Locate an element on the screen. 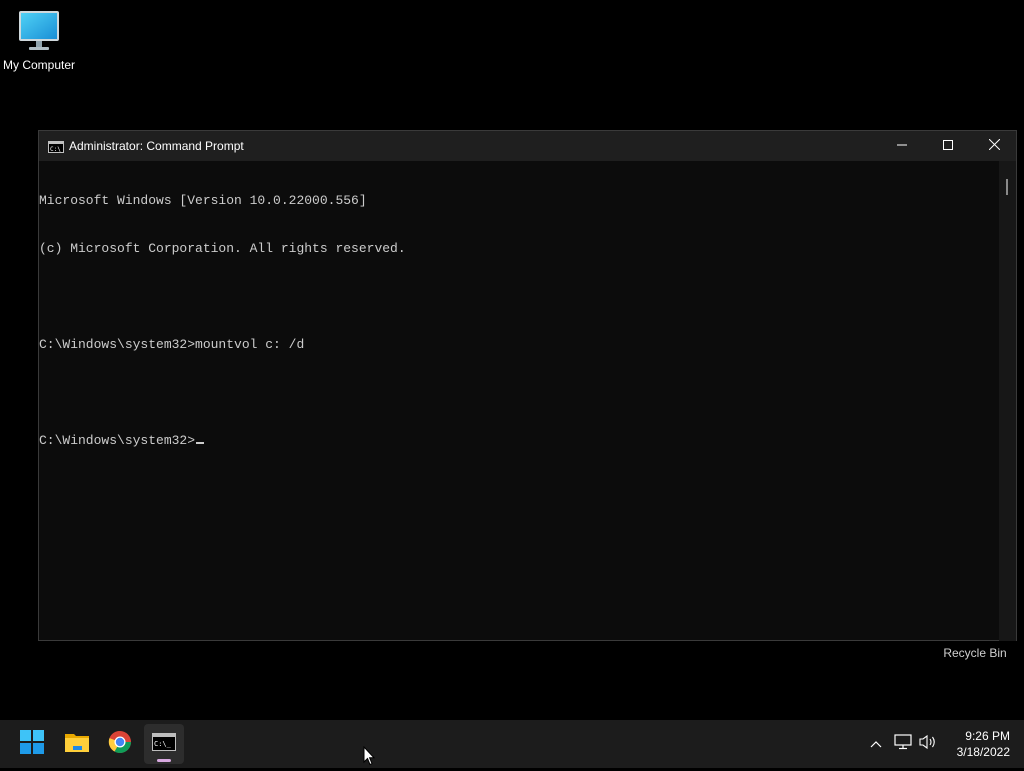 The width and height of the screenshot is (1024, 771). window-titlebar: C:\ Administrator: Command Prompt is located at coordinates (527, 146).